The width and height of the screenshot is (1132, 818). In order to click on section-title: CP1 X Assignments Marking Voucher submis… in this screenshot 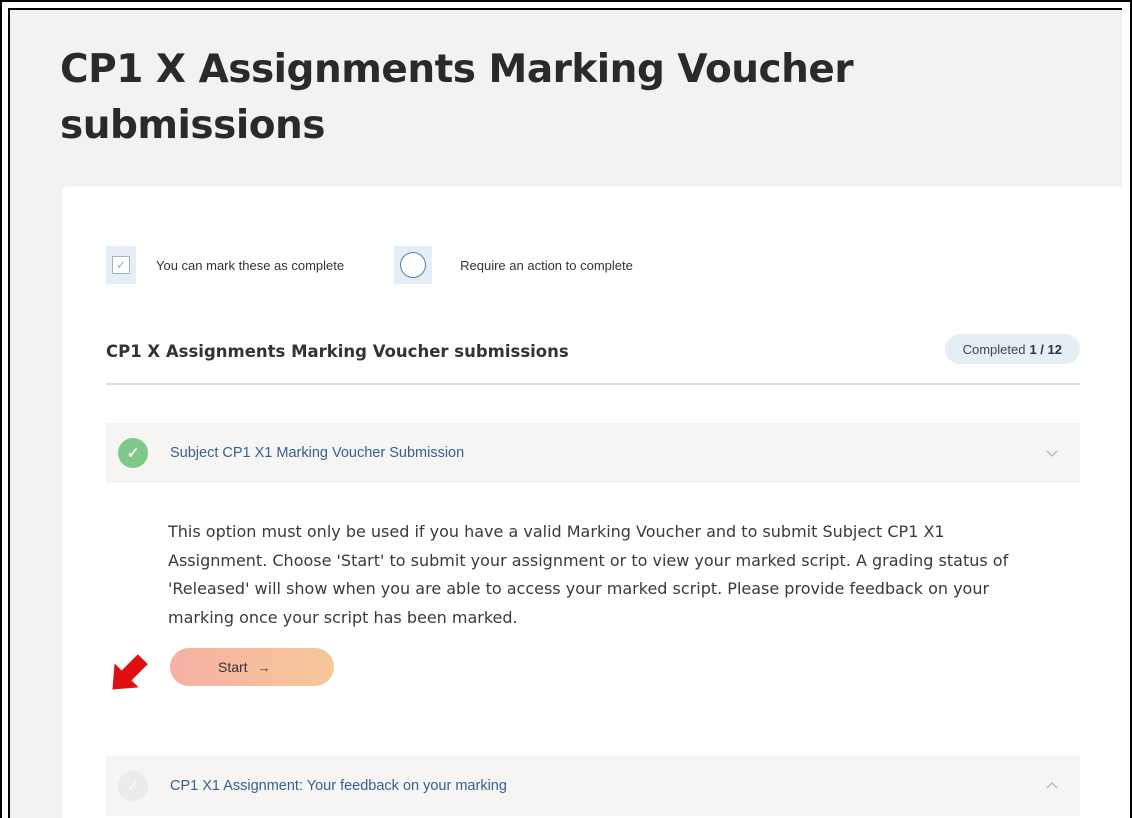, I will do `click(337, 351)`.